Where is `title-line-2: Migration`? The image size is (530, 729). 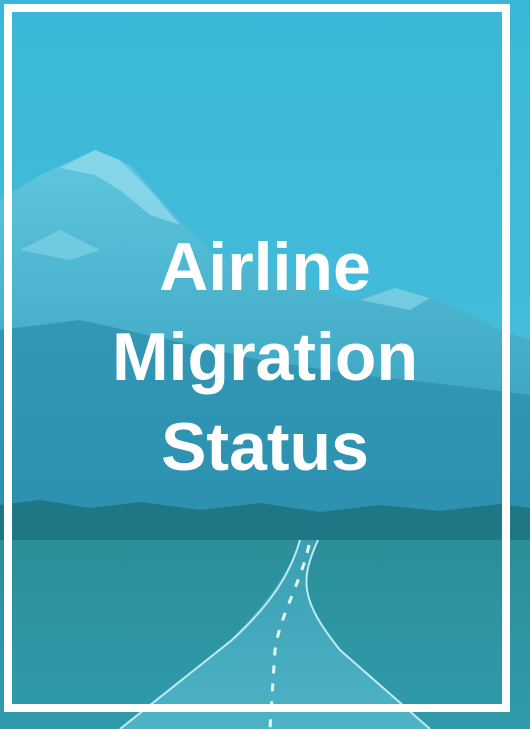 title-line-2: Migration is located at coordinates (265, 357).